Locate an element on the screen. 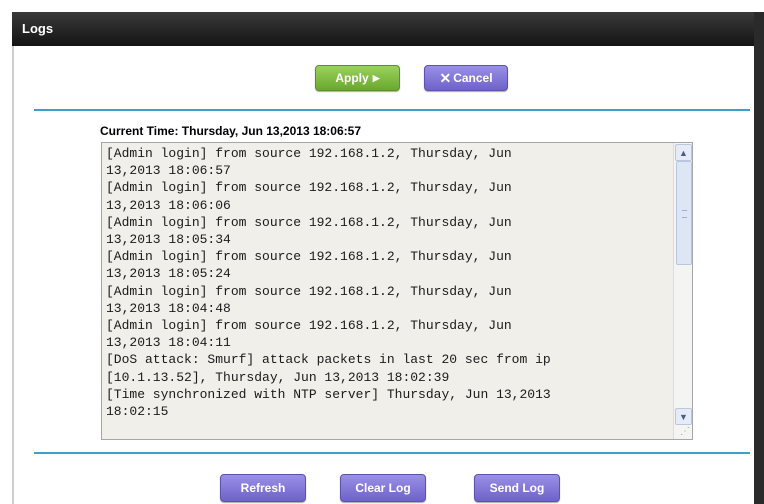  chevron-up-icon: ▲ is located at coordinates (683, 152).